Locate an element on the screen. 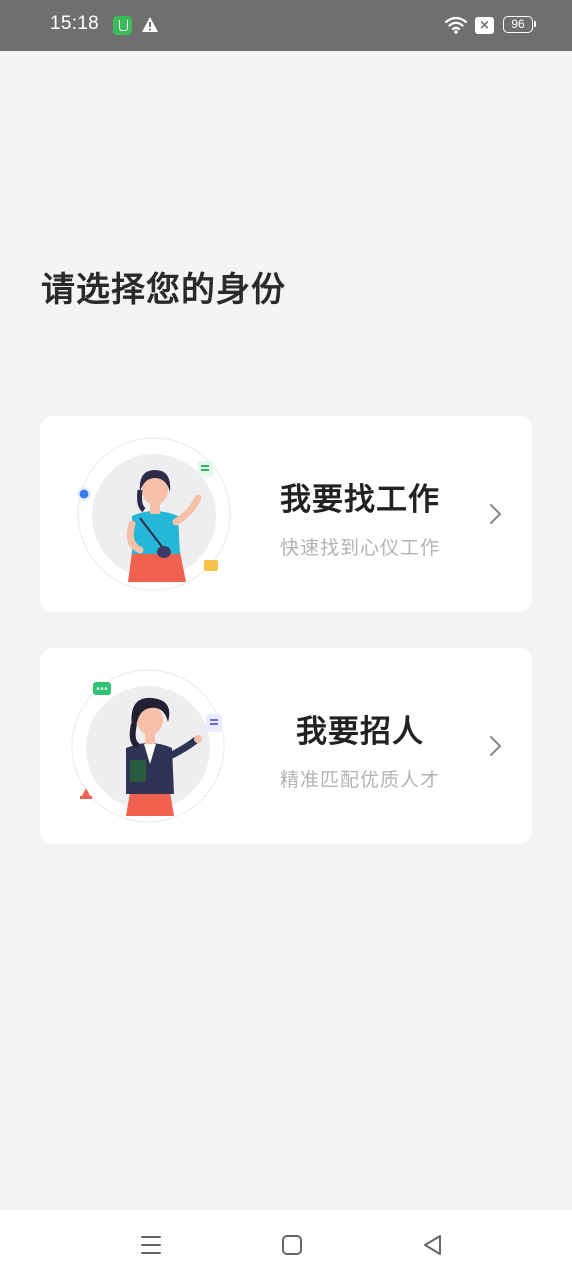  recruiter-illustration is located at coordinates (148, 746).